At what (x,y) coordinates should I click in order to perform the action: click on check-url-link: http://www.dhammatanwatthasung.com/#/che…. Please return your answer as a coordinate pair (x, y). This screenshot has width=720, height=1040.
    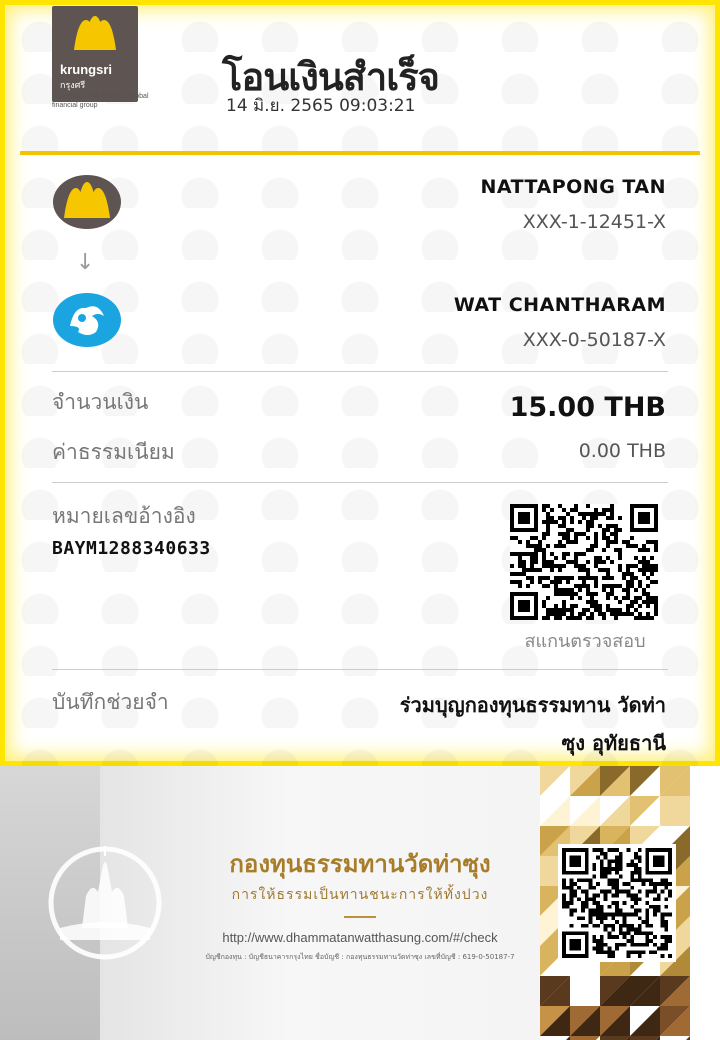
    Looking at the image, I should click on (360, 937).